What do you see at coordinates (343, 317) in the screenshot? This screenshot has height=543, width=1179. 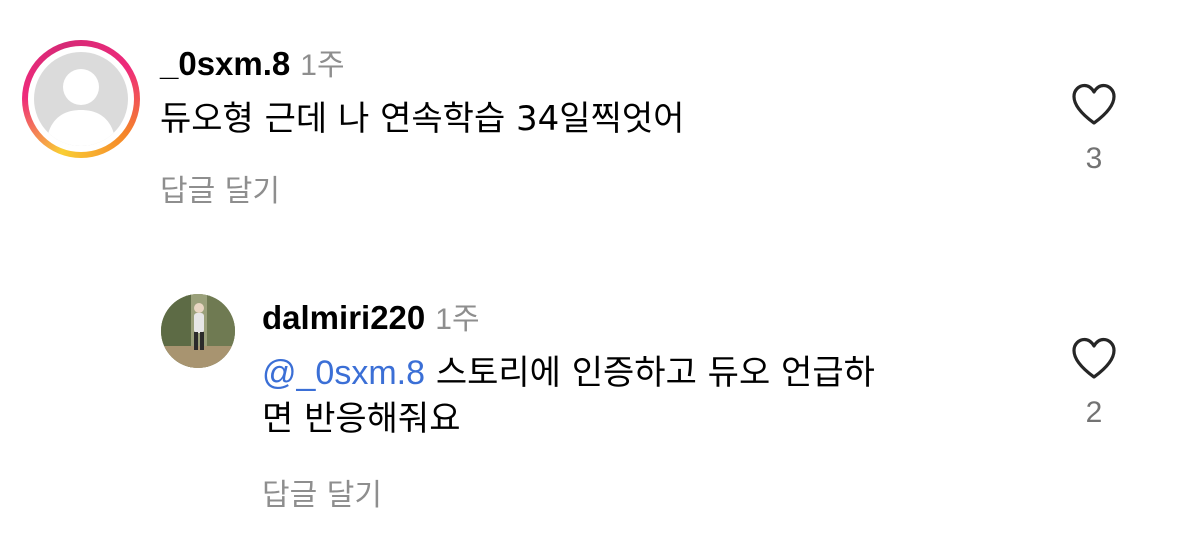 I see `reply-username: dalmiri220` at bounding box center [343, 317].